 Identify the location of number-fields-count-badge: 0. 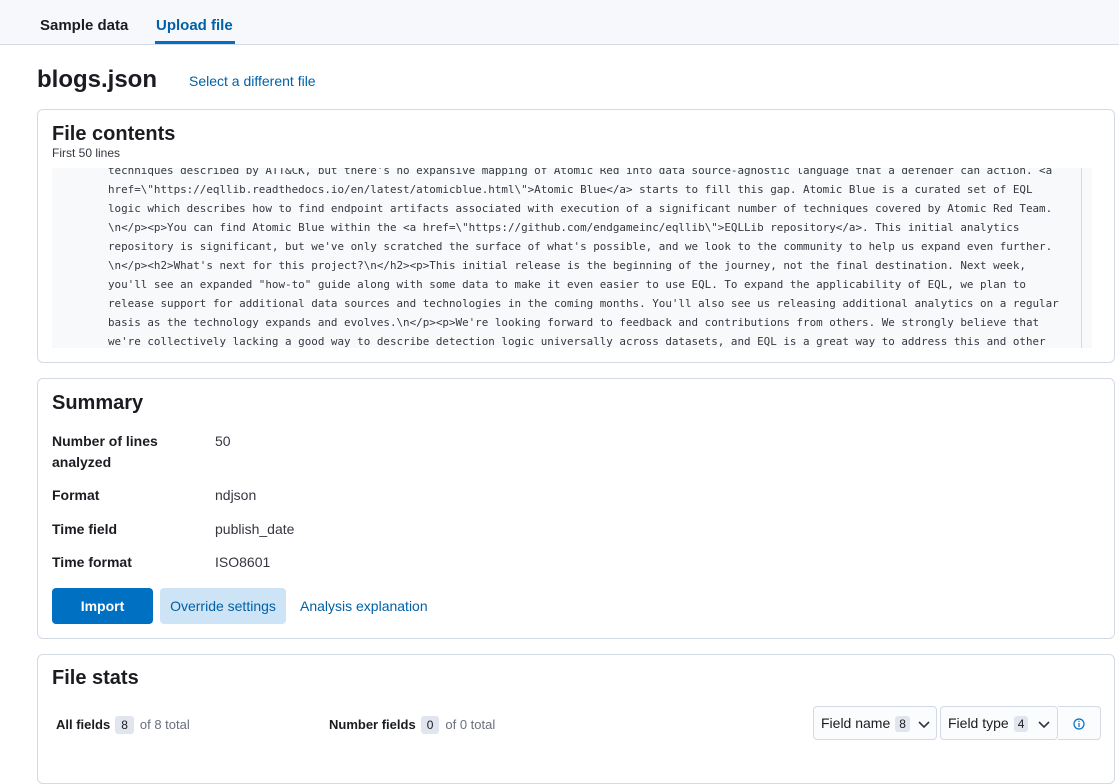
(430, 725).